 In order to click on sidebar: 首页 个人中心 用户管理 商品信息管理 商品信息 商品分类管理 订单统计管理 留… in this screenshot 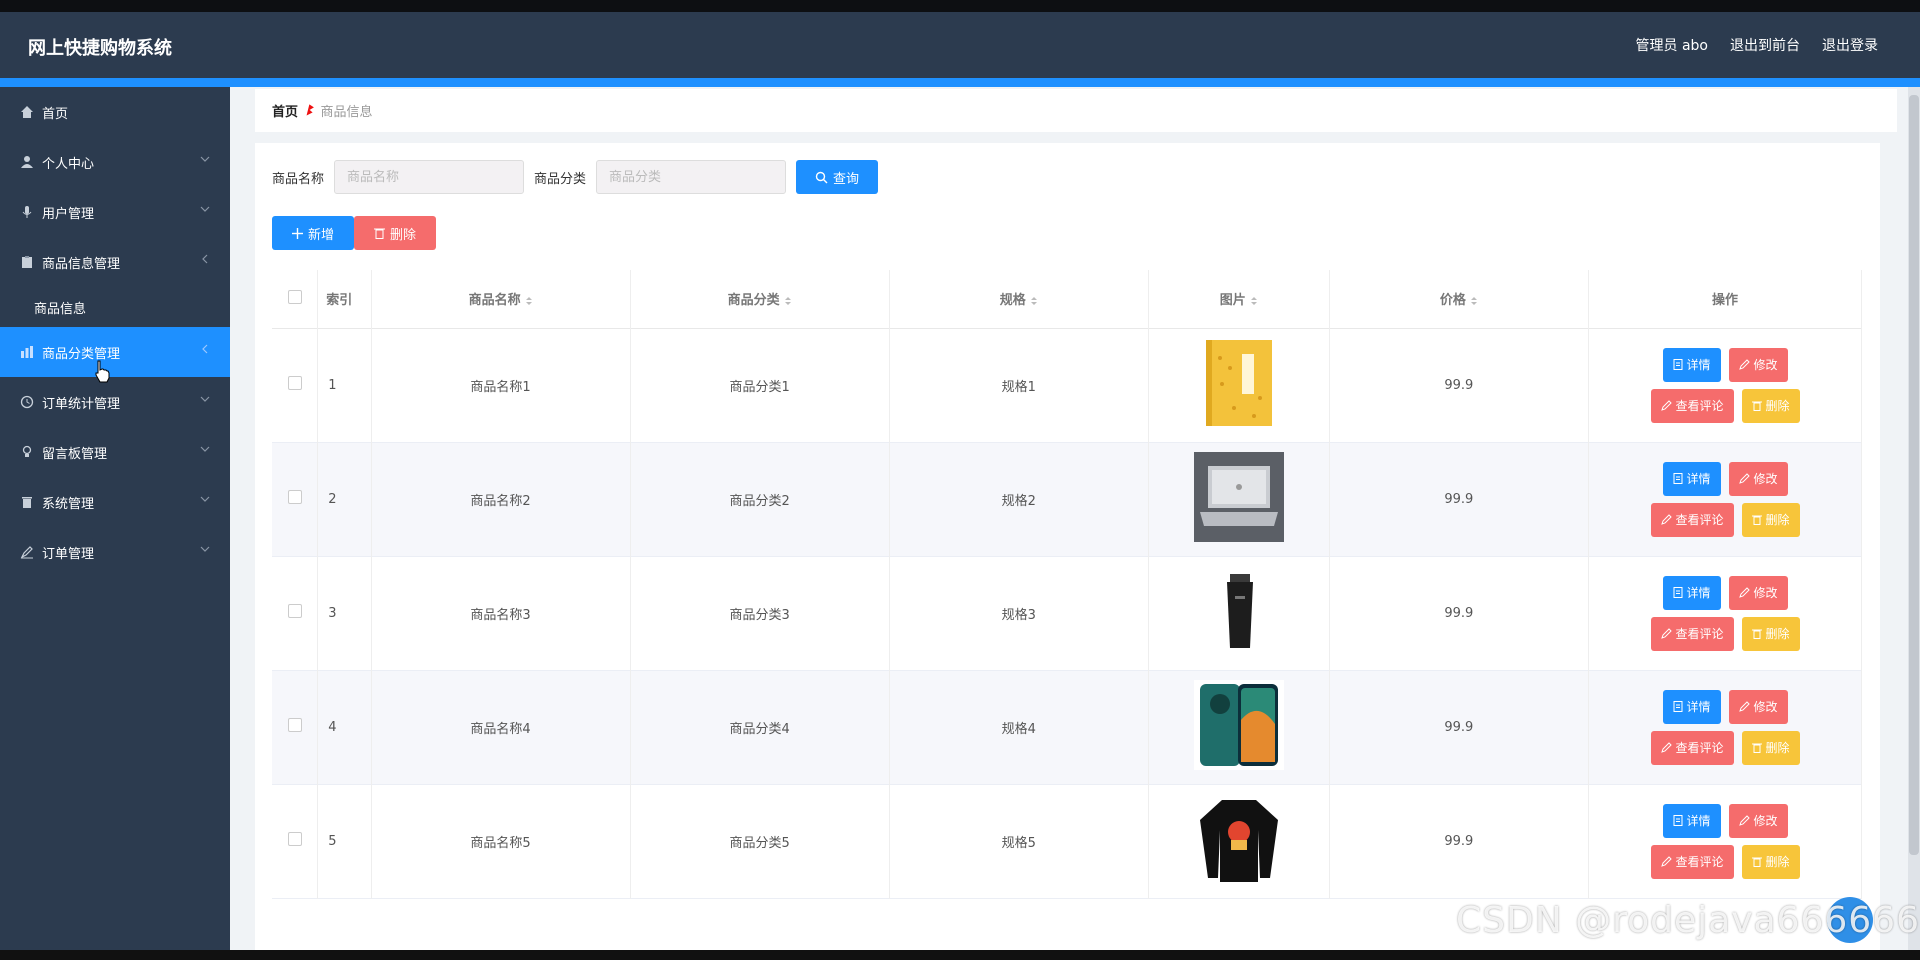, I will do `click(115, 518)`.